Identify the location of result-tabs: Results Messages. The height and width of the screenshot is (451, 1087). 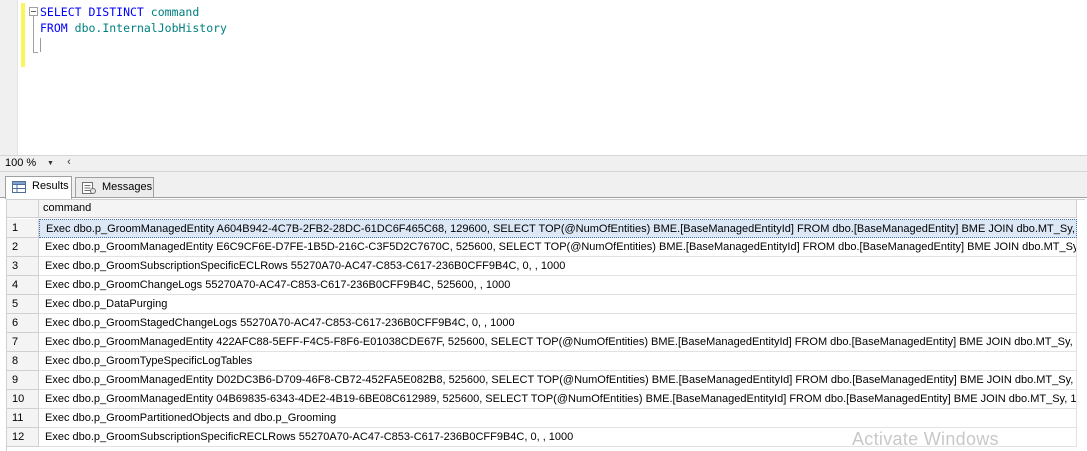
(543, 185).